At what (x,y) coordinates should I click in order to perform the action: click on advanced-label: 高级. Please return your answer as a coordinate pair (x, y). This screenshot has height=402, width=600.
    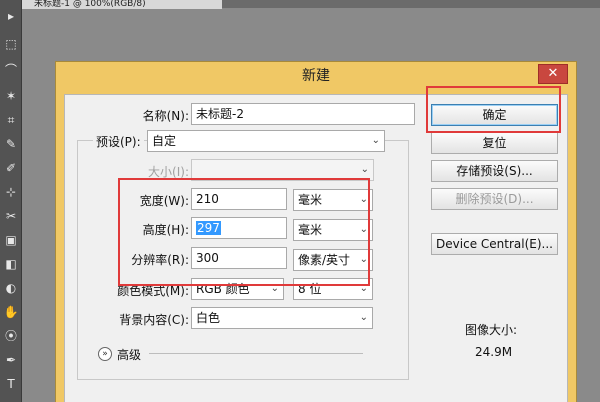
    Looking at the image, I should click on (129, 354).